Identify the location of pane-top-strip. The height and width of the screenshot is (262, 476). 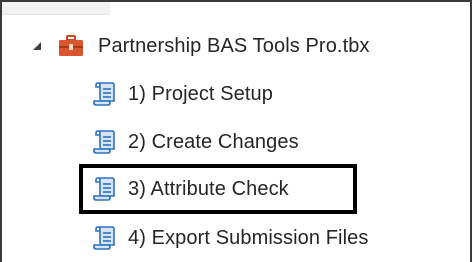
(236, 9).